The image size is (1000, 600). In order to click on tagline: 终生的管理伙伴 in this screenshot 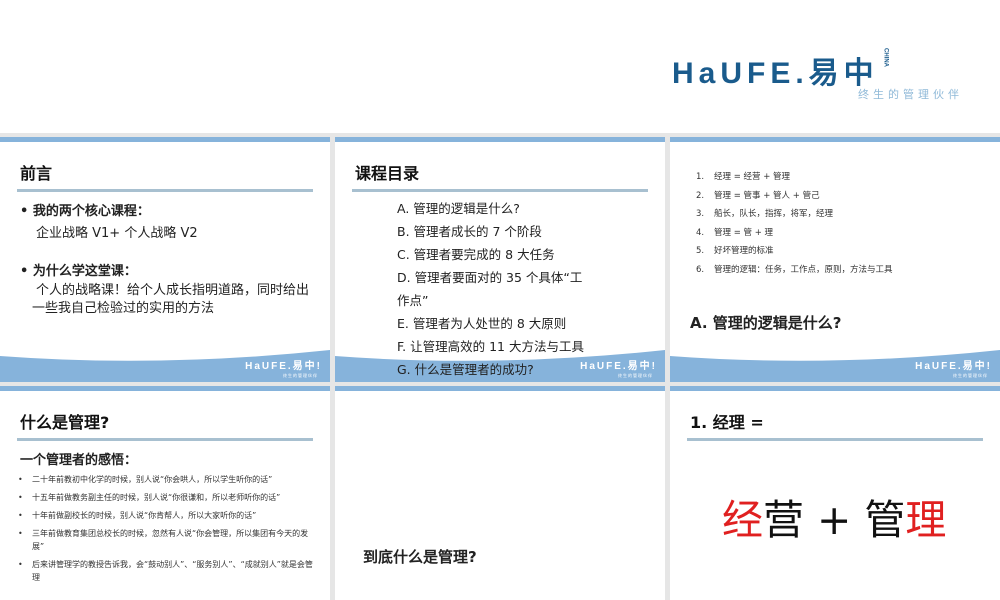, I will do `click(910, 94)`.